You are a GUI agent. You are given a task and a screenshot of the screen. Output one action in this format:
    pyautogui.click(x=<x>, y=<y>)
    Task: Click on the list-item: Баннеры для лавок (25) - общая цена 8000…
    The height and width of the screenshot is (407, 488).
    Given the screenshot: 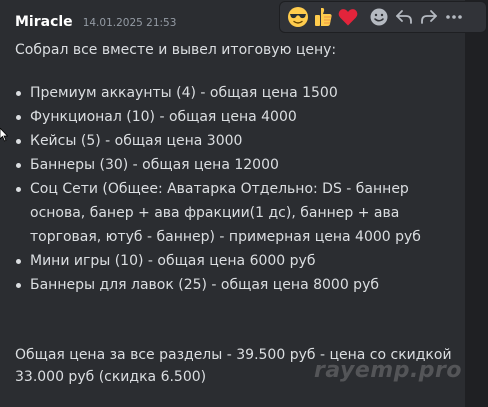 What is the action you would take?
    pyautogui.click(x=240, y=285)
    